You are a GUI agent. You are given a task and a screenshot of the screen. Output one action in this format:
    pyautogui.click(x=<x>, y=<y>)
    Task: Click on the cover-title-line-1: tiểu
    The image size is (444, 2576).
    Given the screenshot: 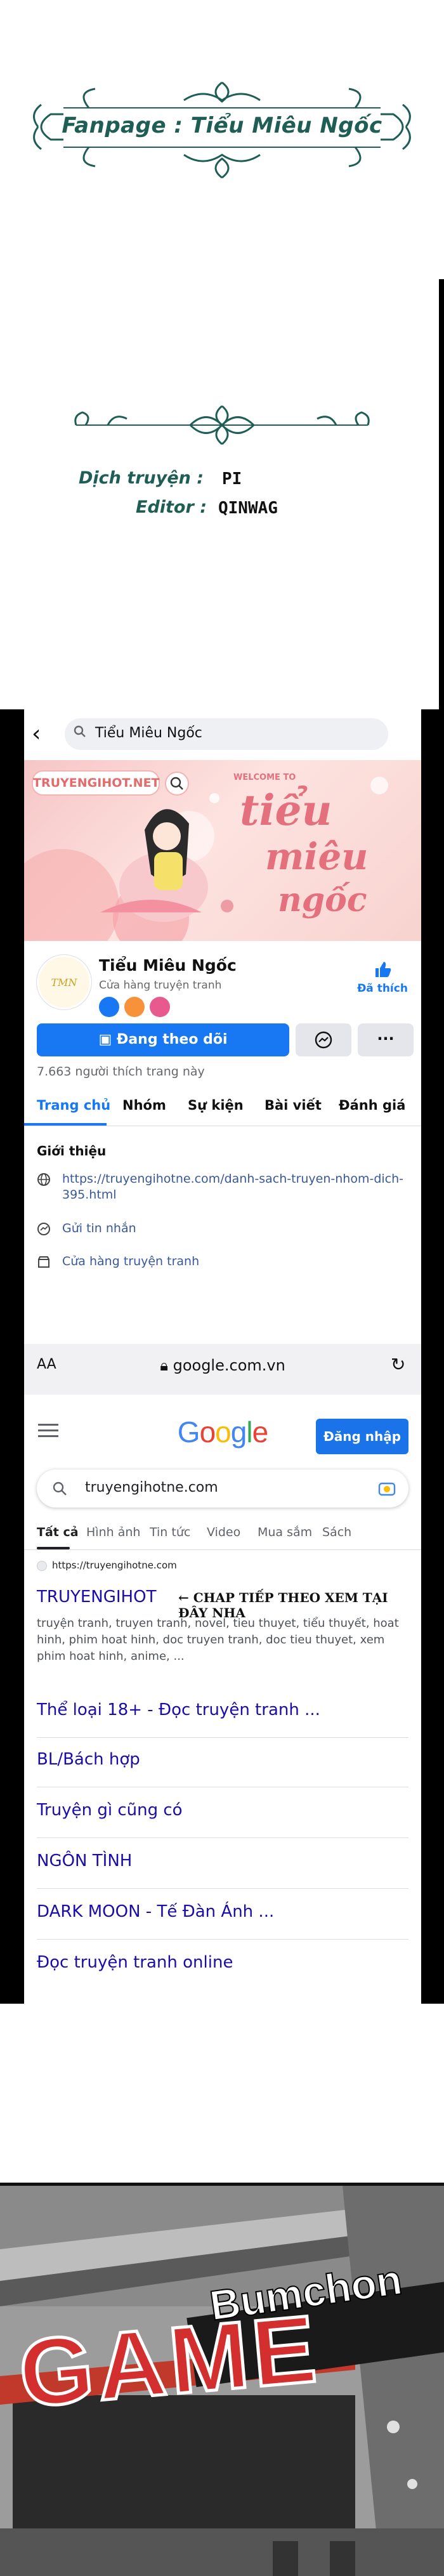 What is the action you would take?
    pyautogui.click(x=286, y=810)
    